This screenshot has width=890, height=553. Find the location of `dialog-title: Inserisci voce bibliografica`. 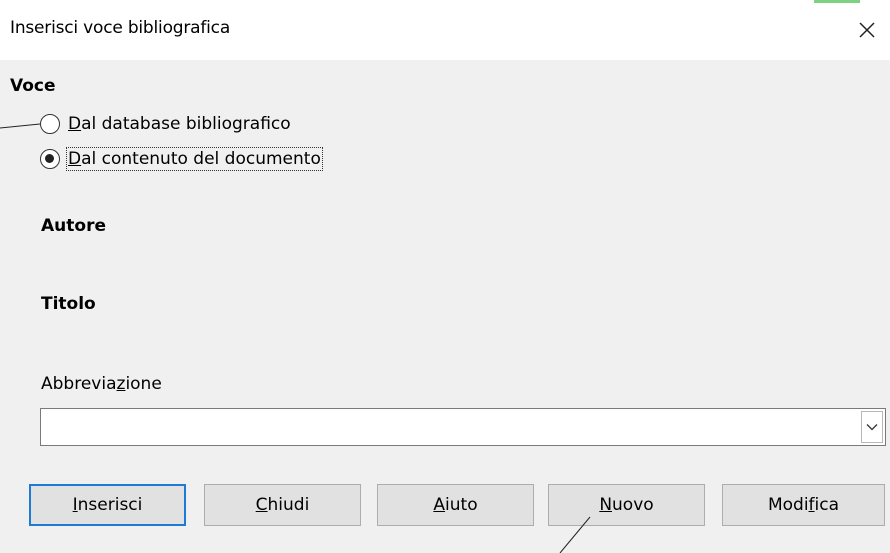

dialog-title: Inserisci voce bibliografica is located at coordinates (120, 28).